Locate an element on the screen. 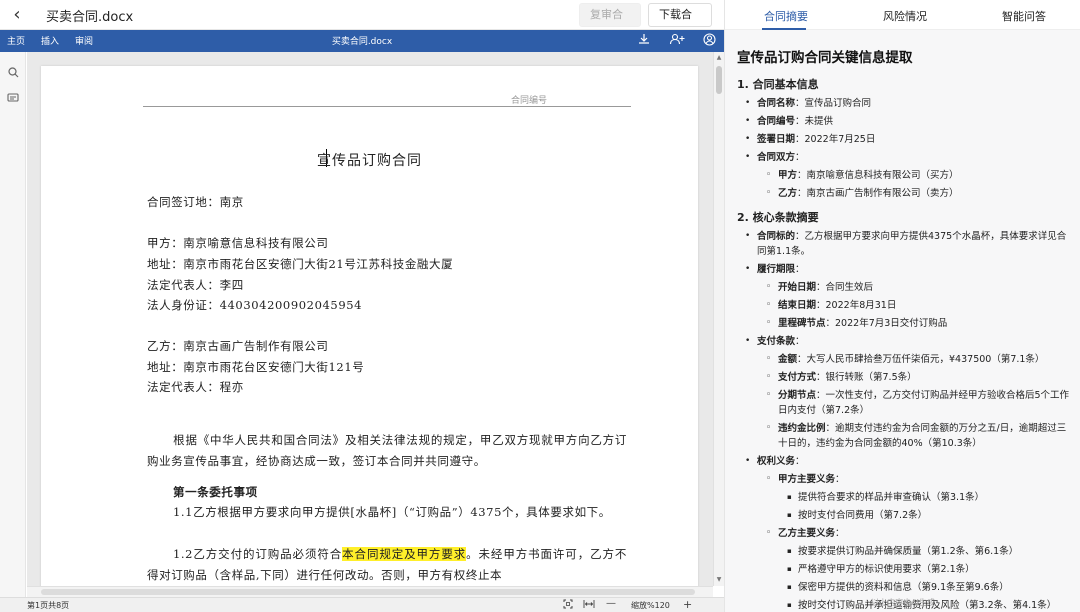  sign-place: 合同签订地：南京 is located at coordinates (195, 202).